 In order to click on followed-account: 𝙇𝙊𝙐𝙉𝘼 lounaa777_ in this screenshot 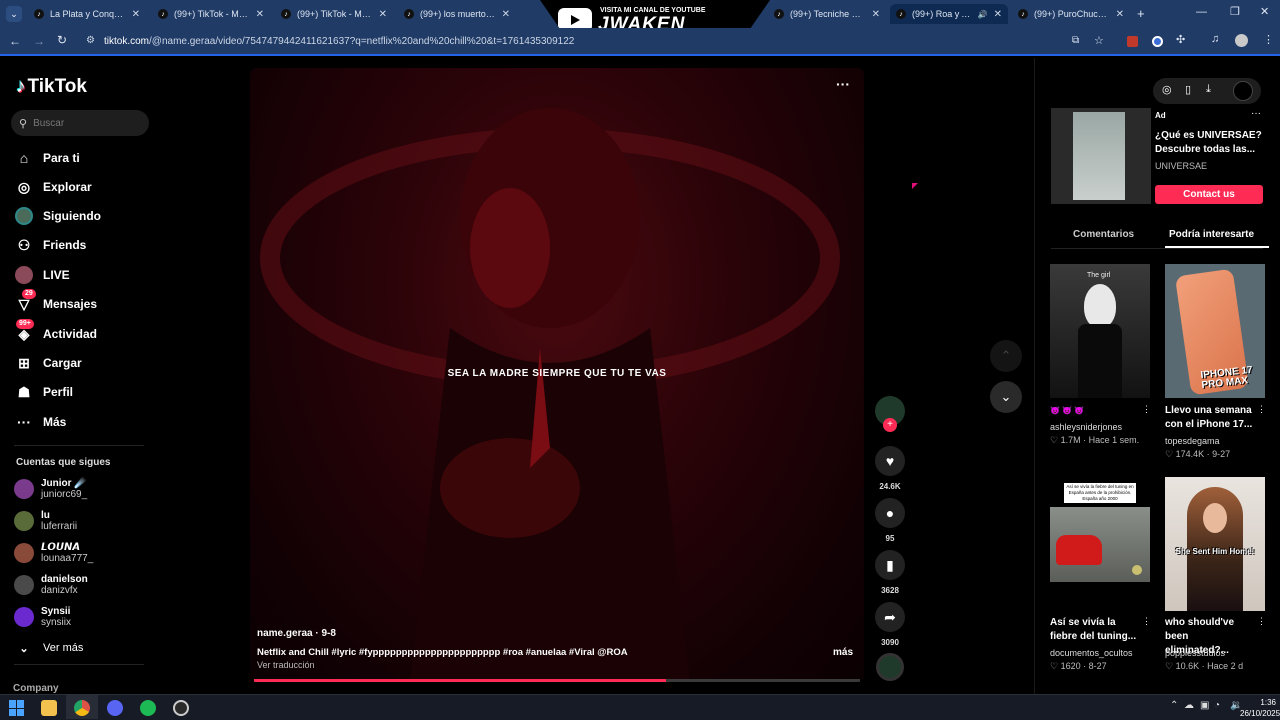, I will do `click(53, 553)`.